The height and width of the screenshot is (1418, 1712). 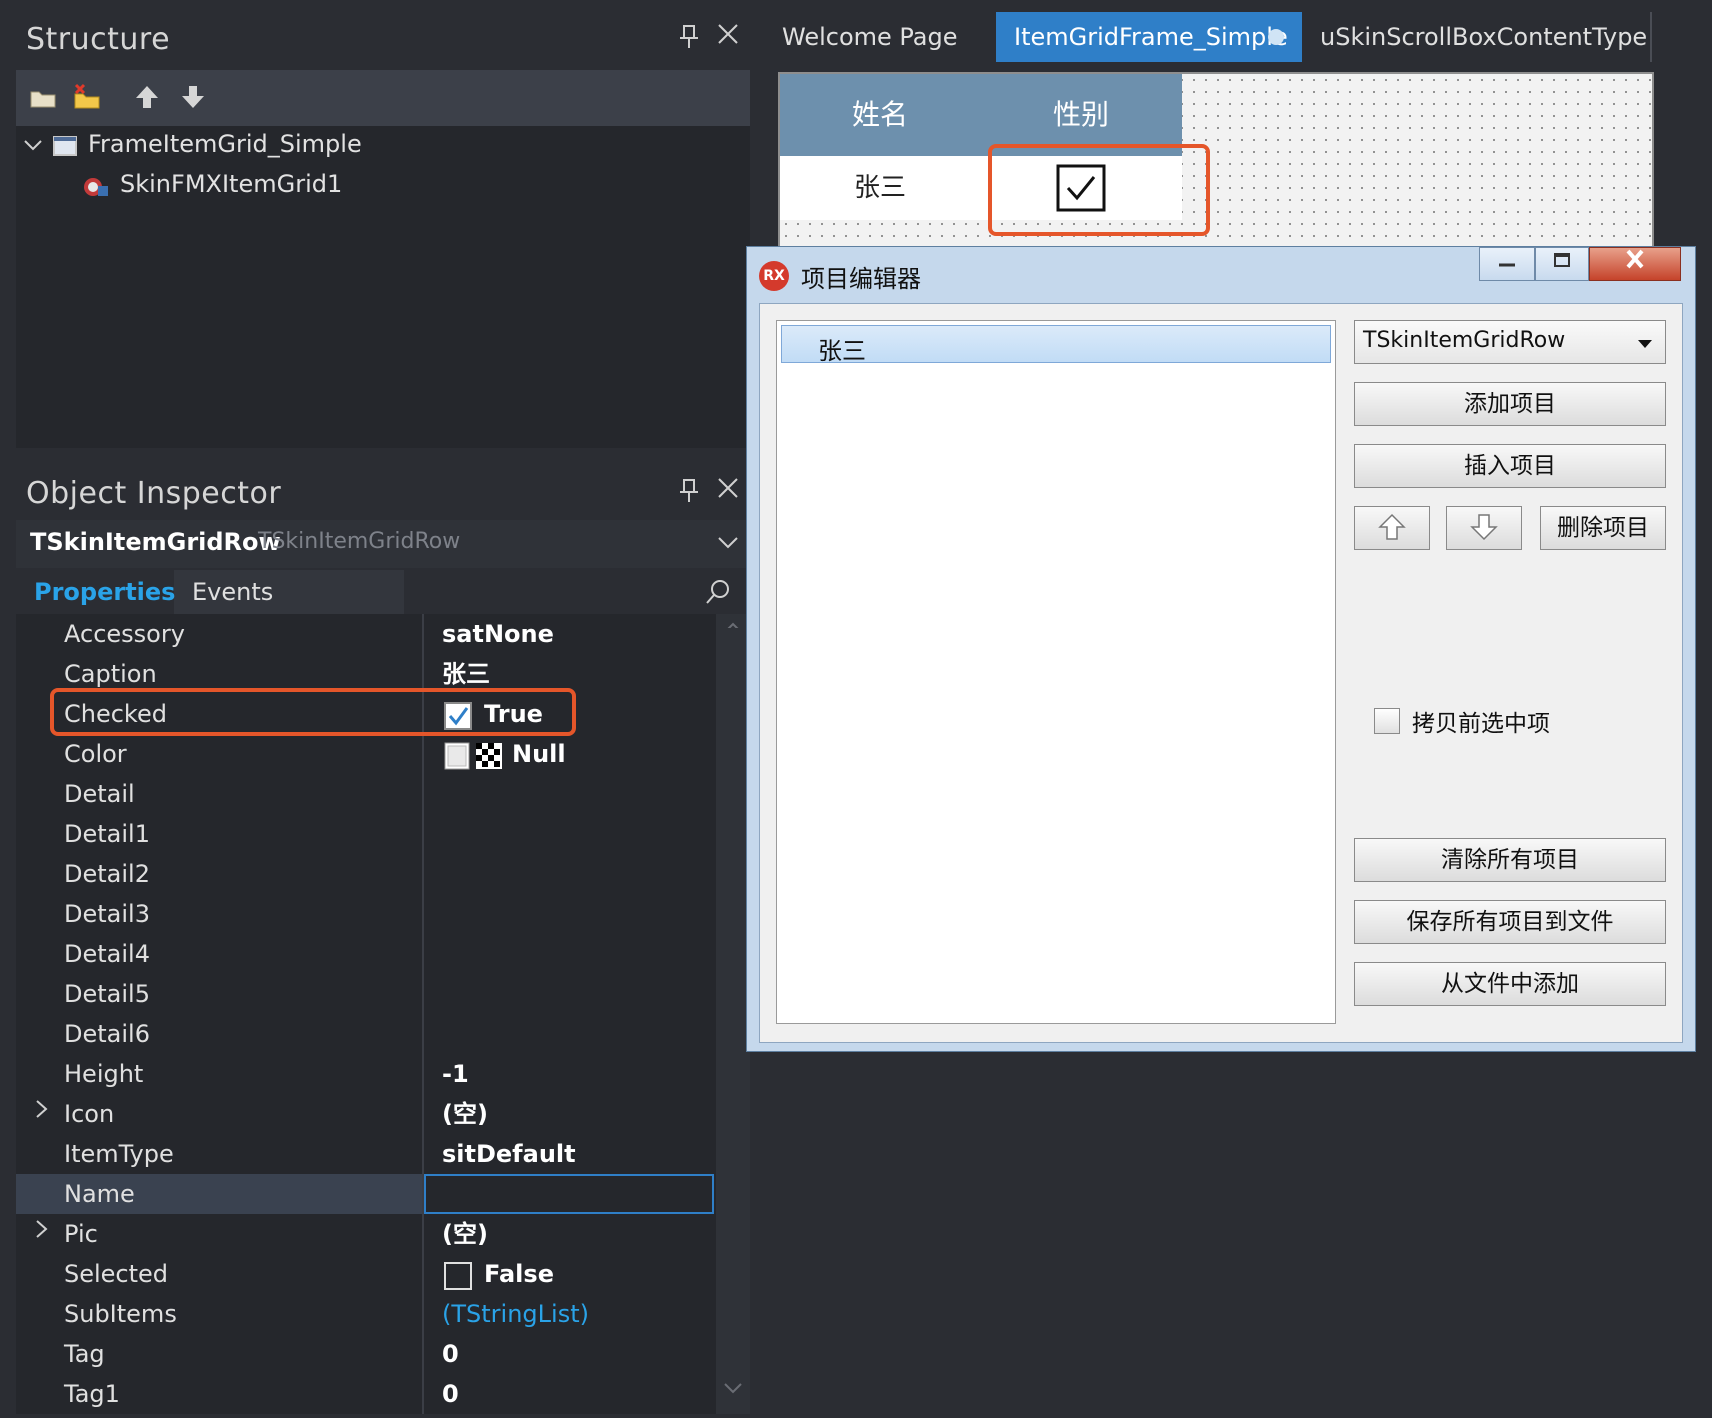 What do you see at coordinates (366, 994) in the screenshot?
I see `property-row: Detail5` at bounding box center [366, 994].